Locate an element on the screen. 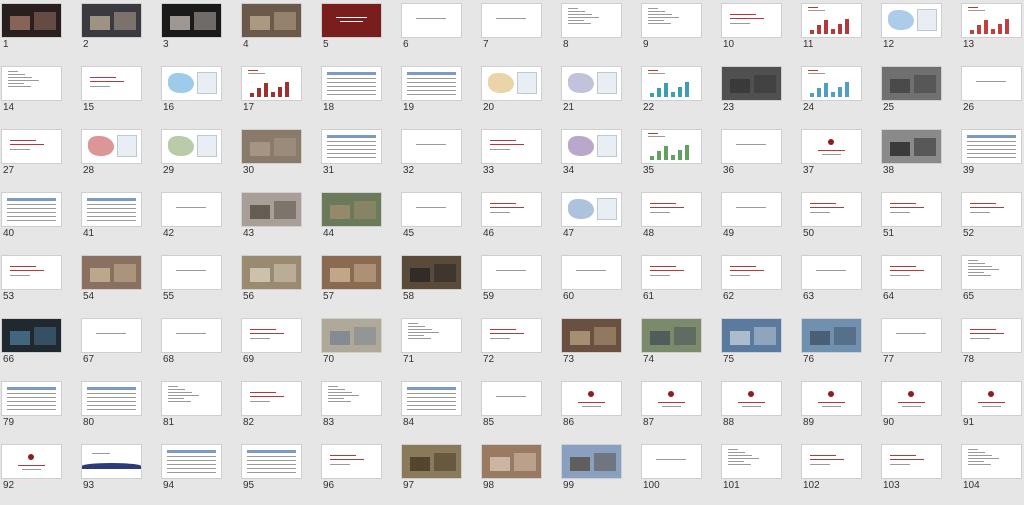 The width and height of the screenshot is (1024, 505). slide-thumbnail: 84 is located at coordinates (442, 412).